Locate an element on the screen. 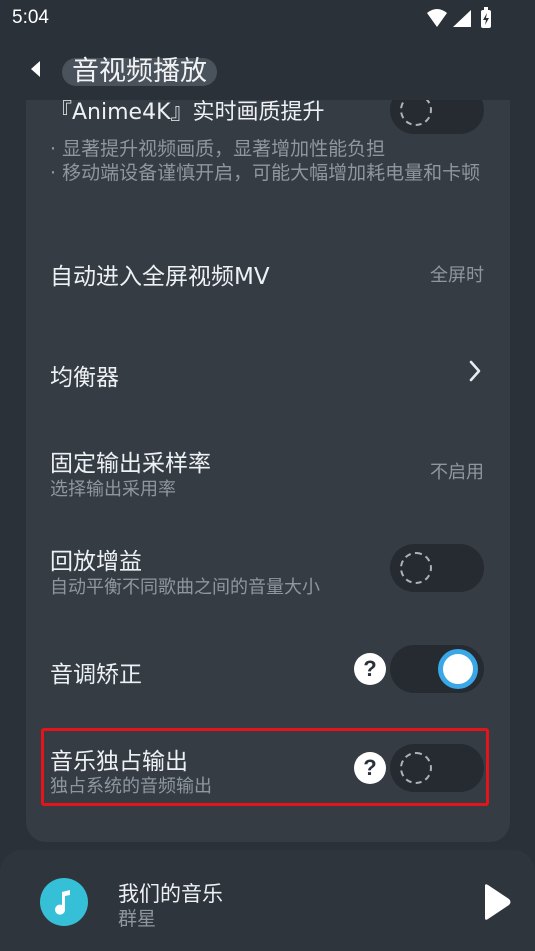  setting-replay-gain: 回放增益 自动平衡不同歌曲之间的音量大小 is located at coordinates (268, 572).